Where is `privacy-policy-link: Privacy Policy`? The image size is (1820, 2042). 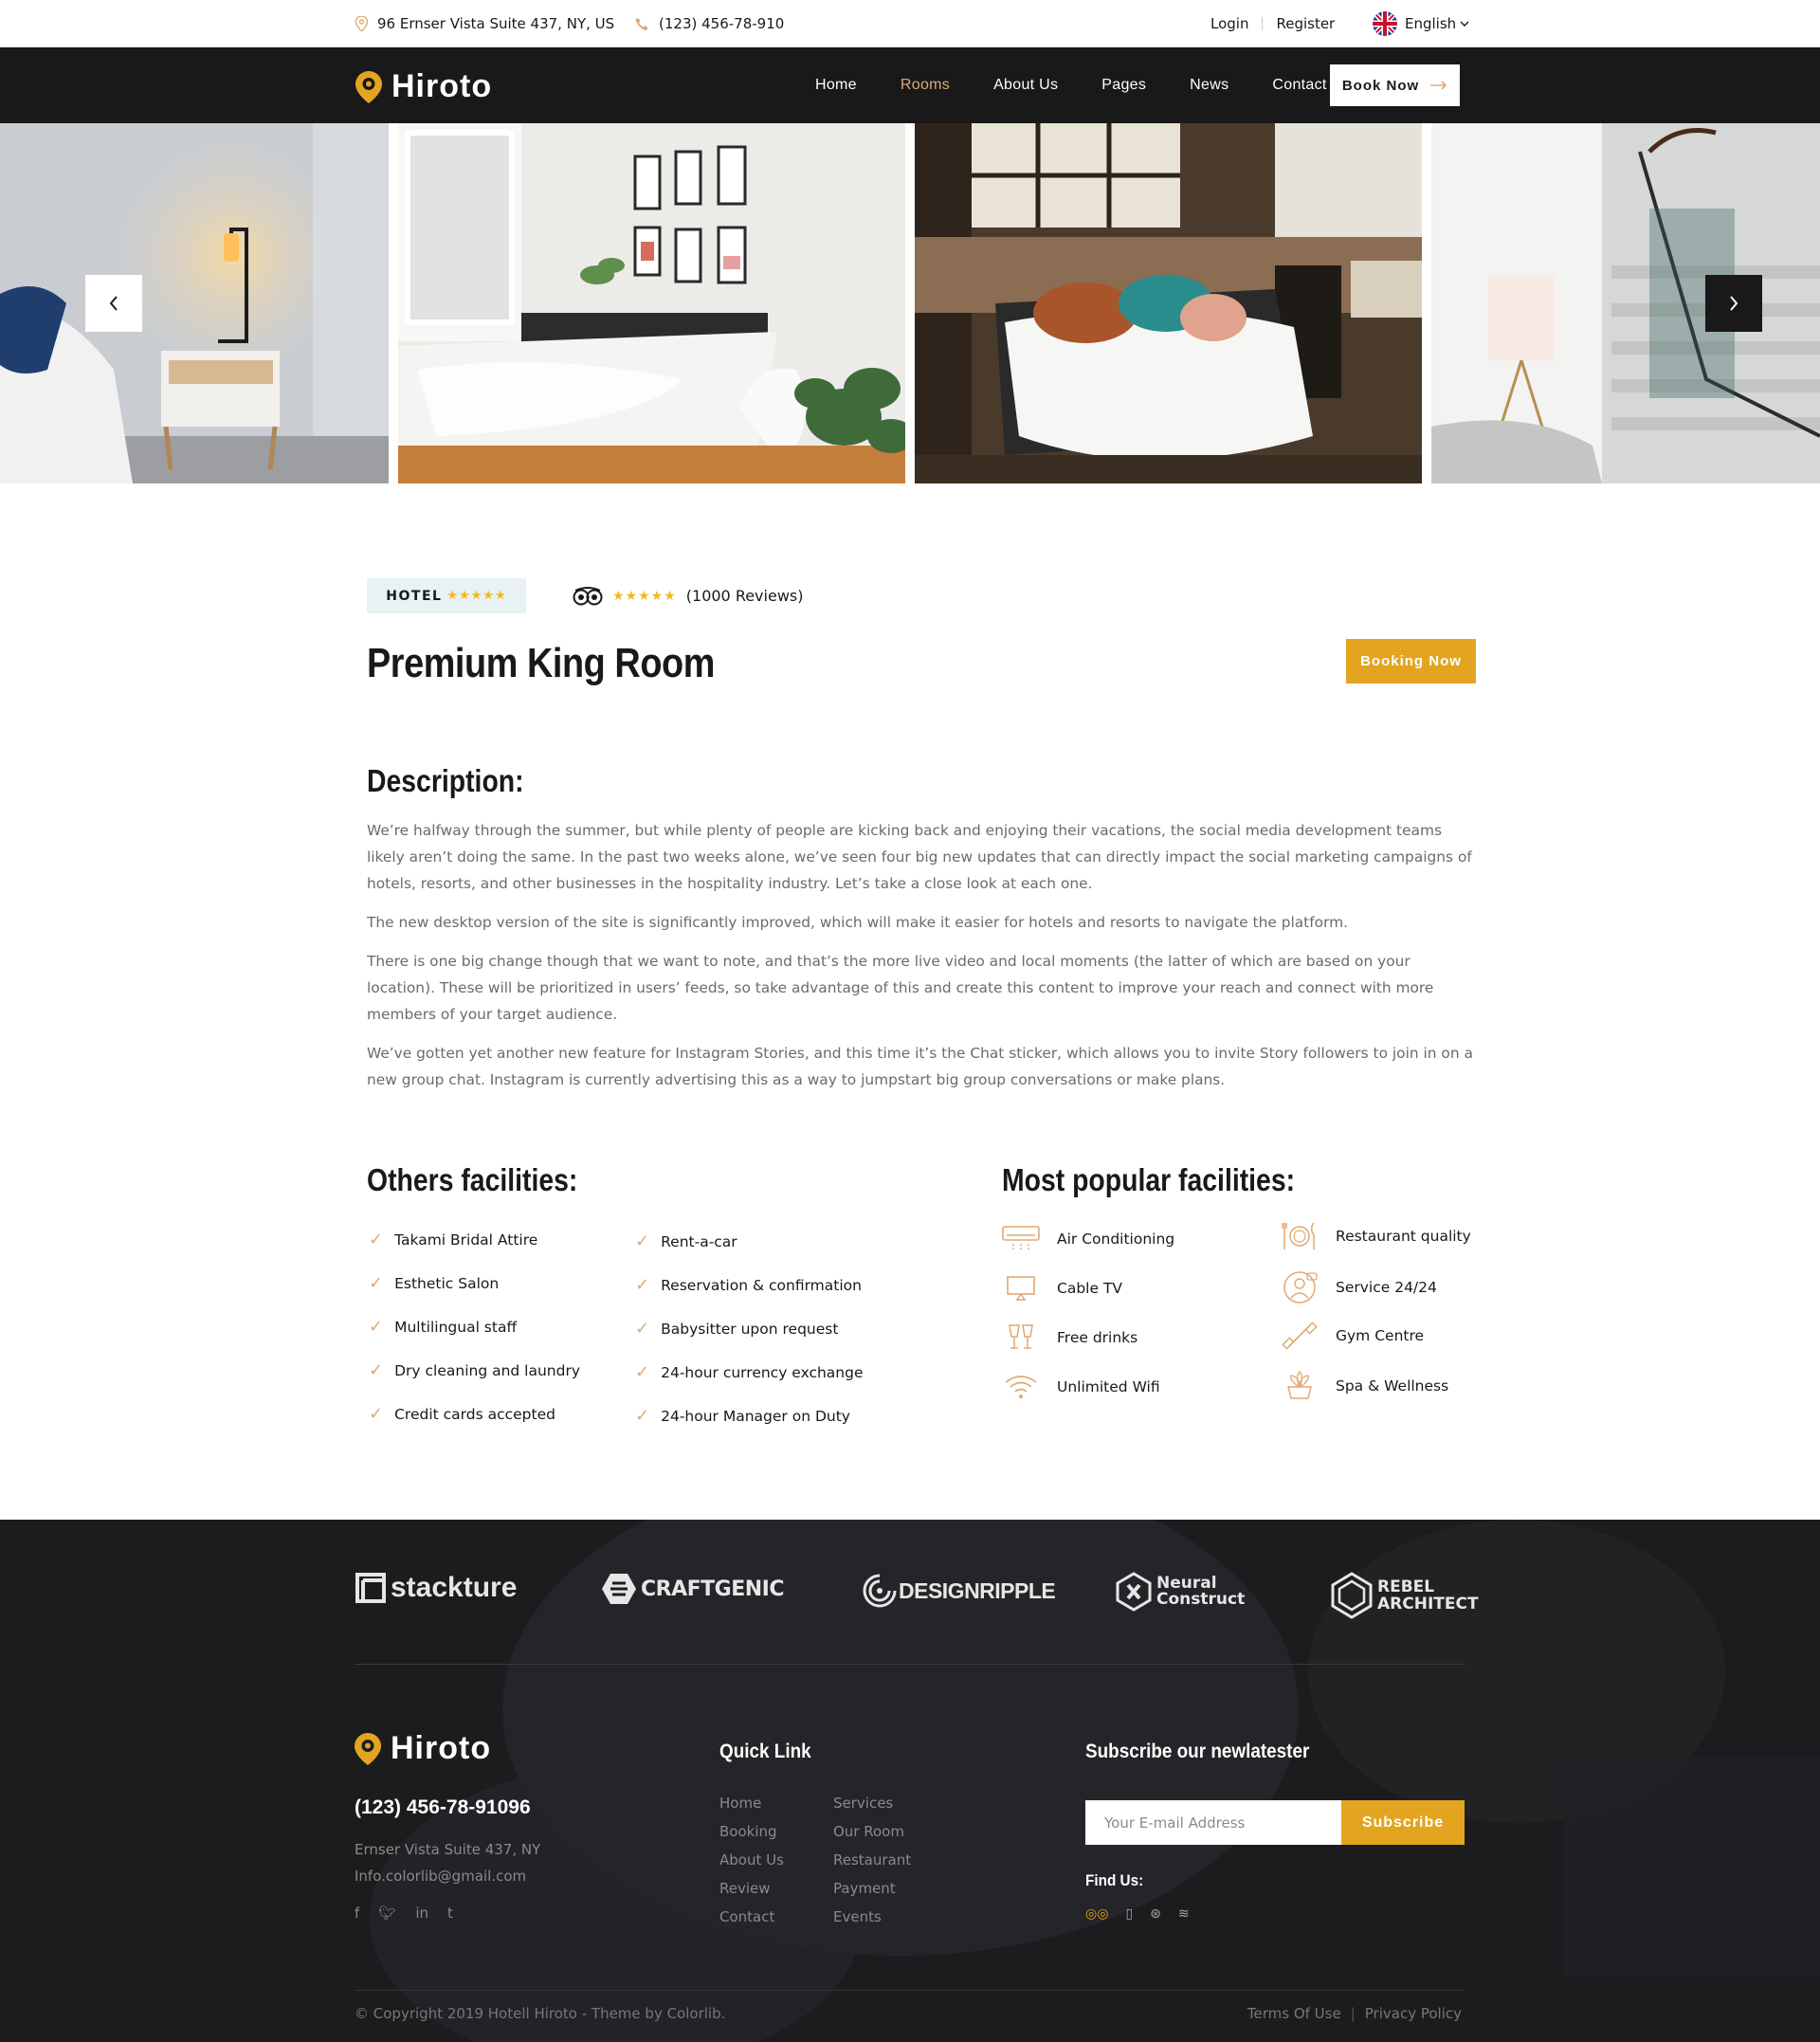
privacy-policy-link: Privacy Policy is located at coordinates (1413, 2013).